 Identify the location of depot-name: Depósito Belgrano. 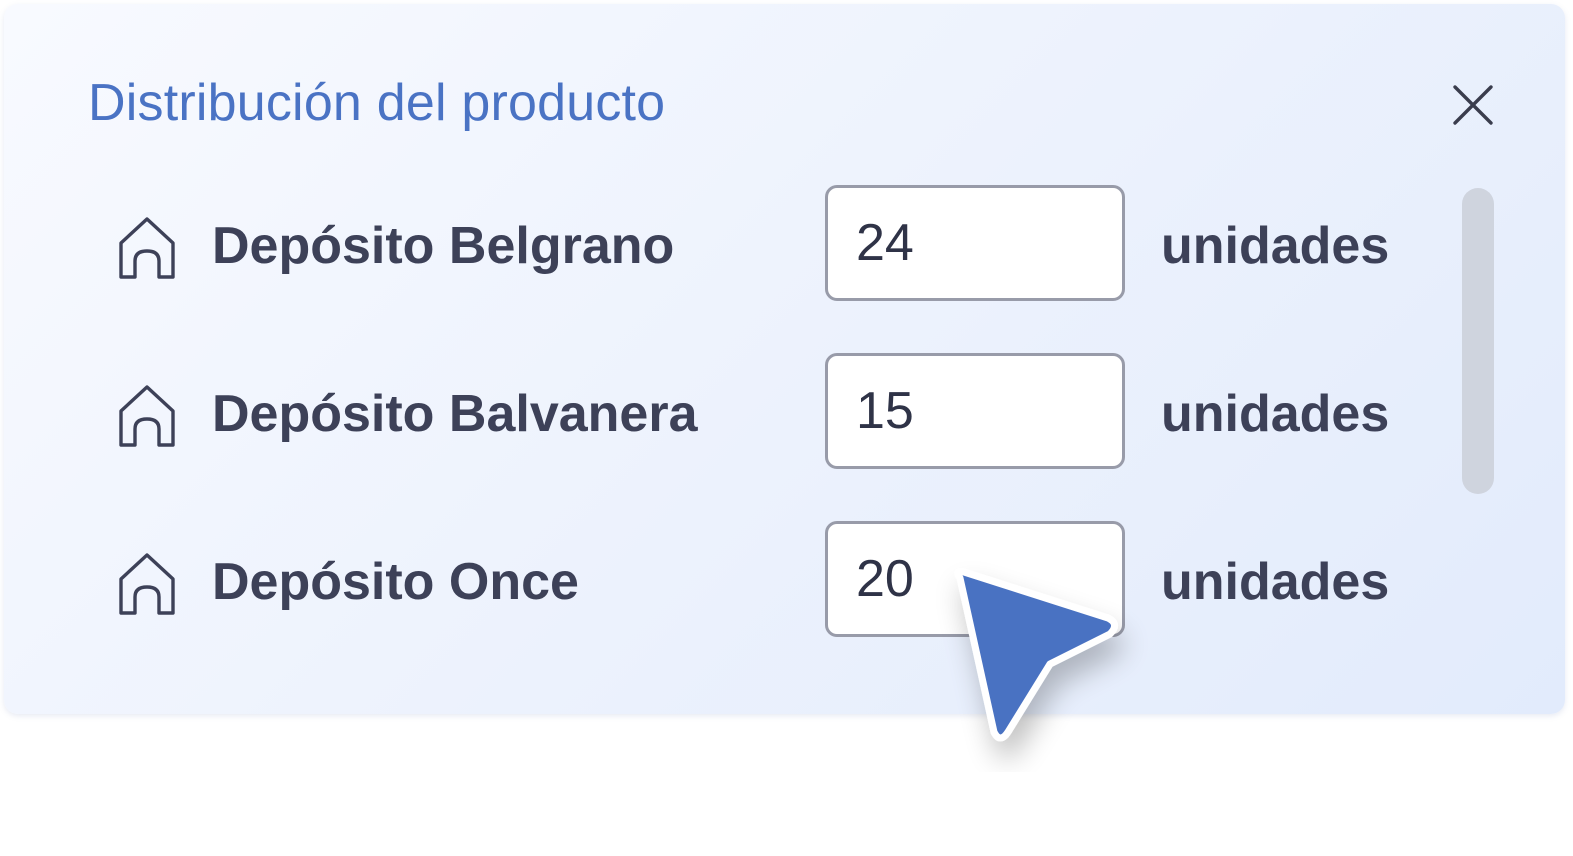
(443, 246).